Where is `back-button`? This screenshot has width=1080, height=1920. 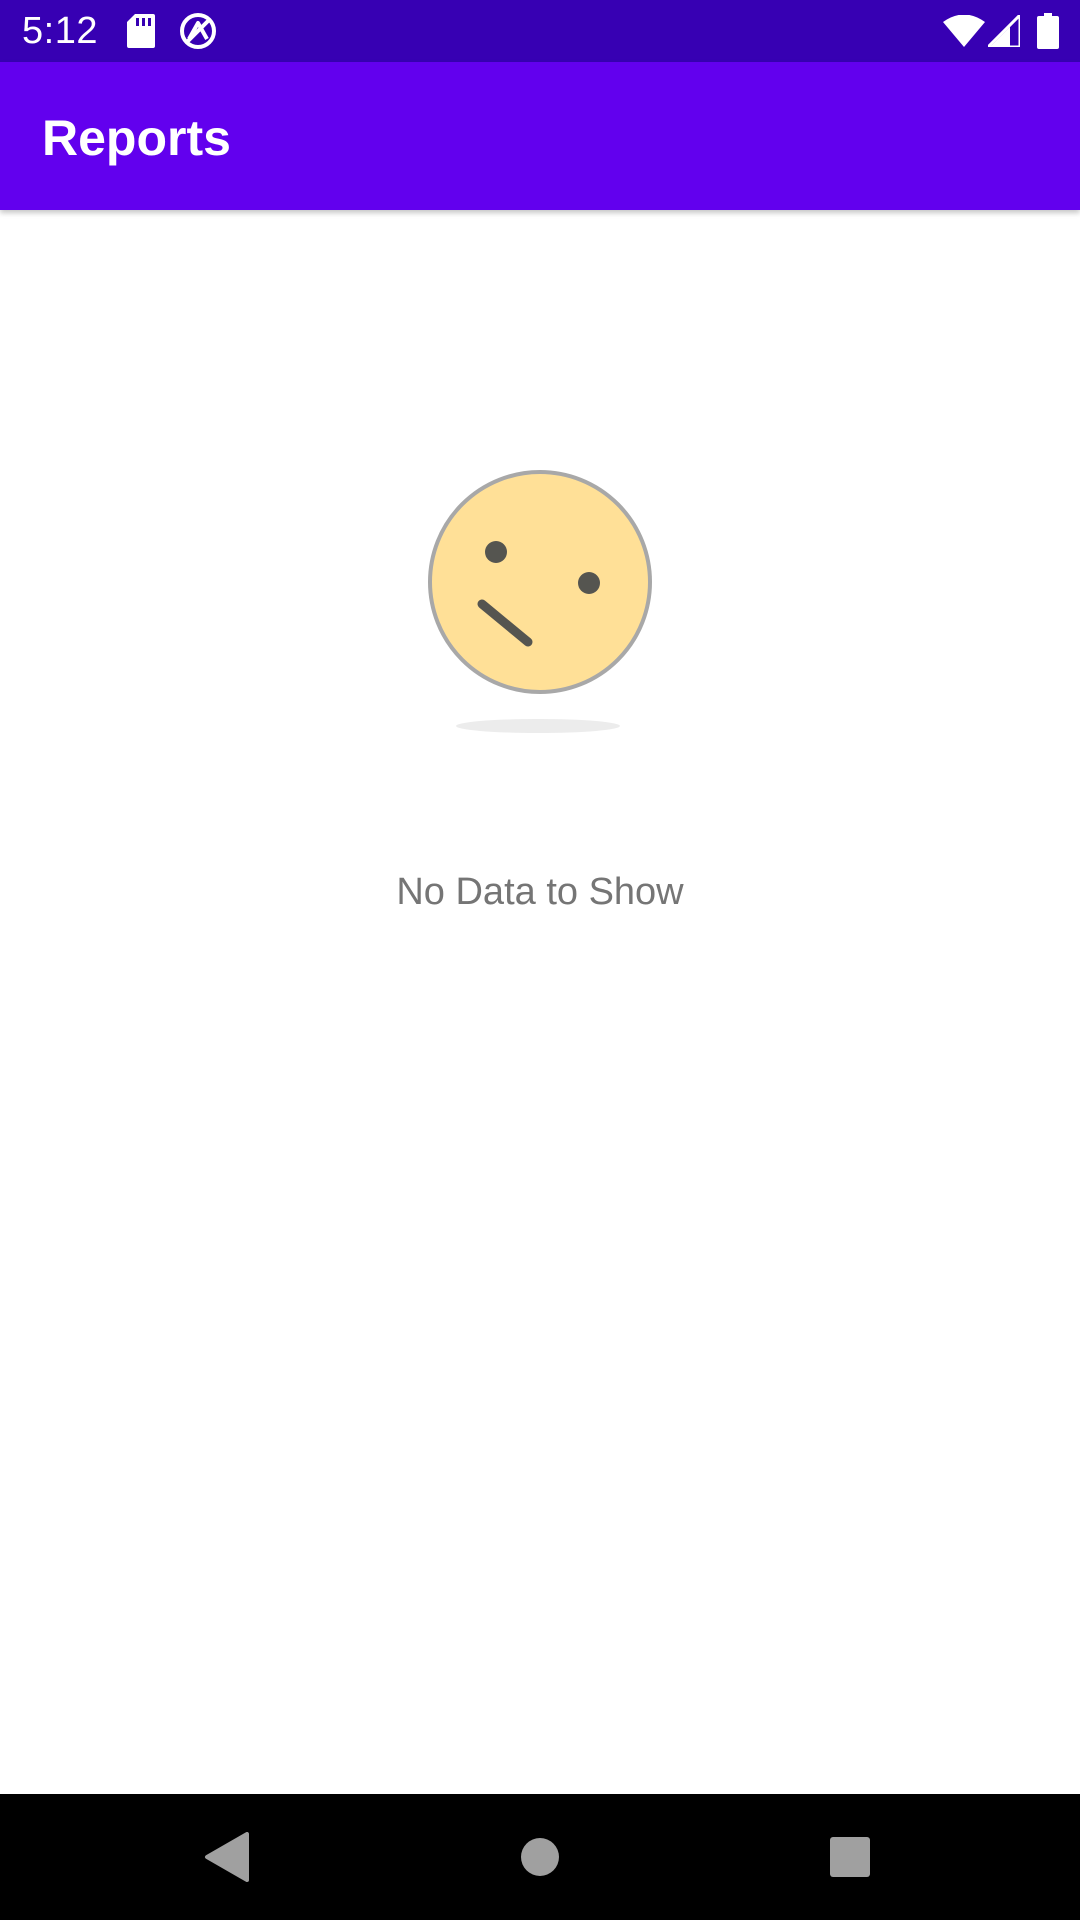 back-button is located at coordinates (226, 1857).